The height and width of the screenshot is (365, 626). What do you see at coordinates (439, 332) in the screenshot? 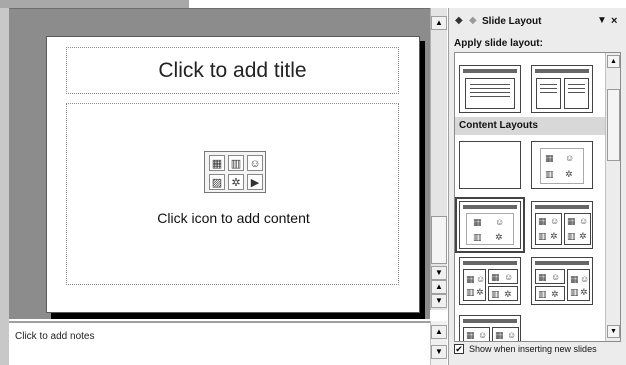
I see `notes-scroll-up-icon: ▲` at bounding box center [439, 332].